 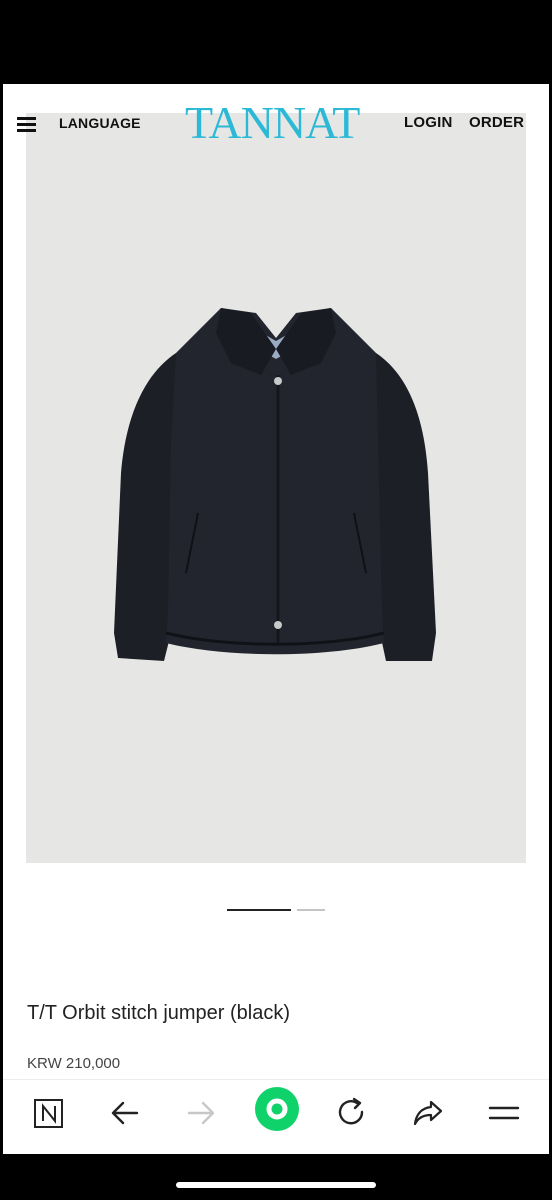 I want to click on forward-arrow-icon, so click(x=201, y=1113).